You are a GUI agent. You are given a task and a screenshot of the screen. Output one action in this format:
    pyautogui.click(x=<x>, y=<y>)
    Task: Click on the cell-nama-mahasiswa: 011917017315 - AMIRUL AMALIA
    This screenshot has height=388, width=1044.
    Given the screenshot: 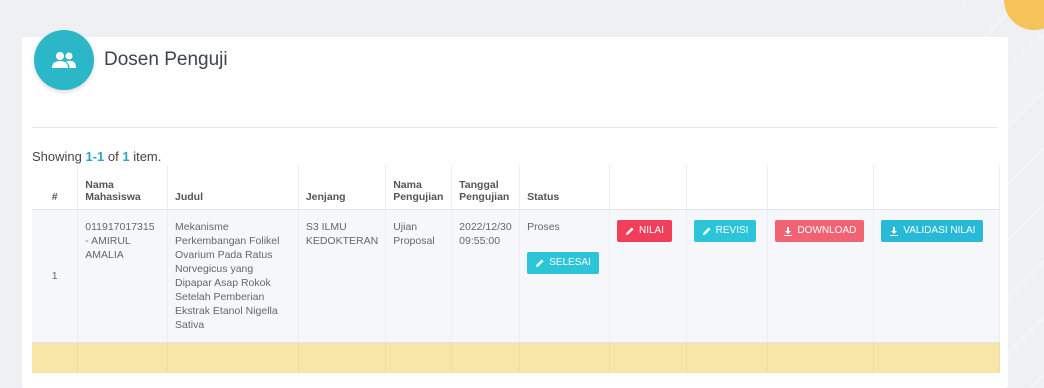 What is the action you would take?
    pyautogui.click(x=122, y=276)
    